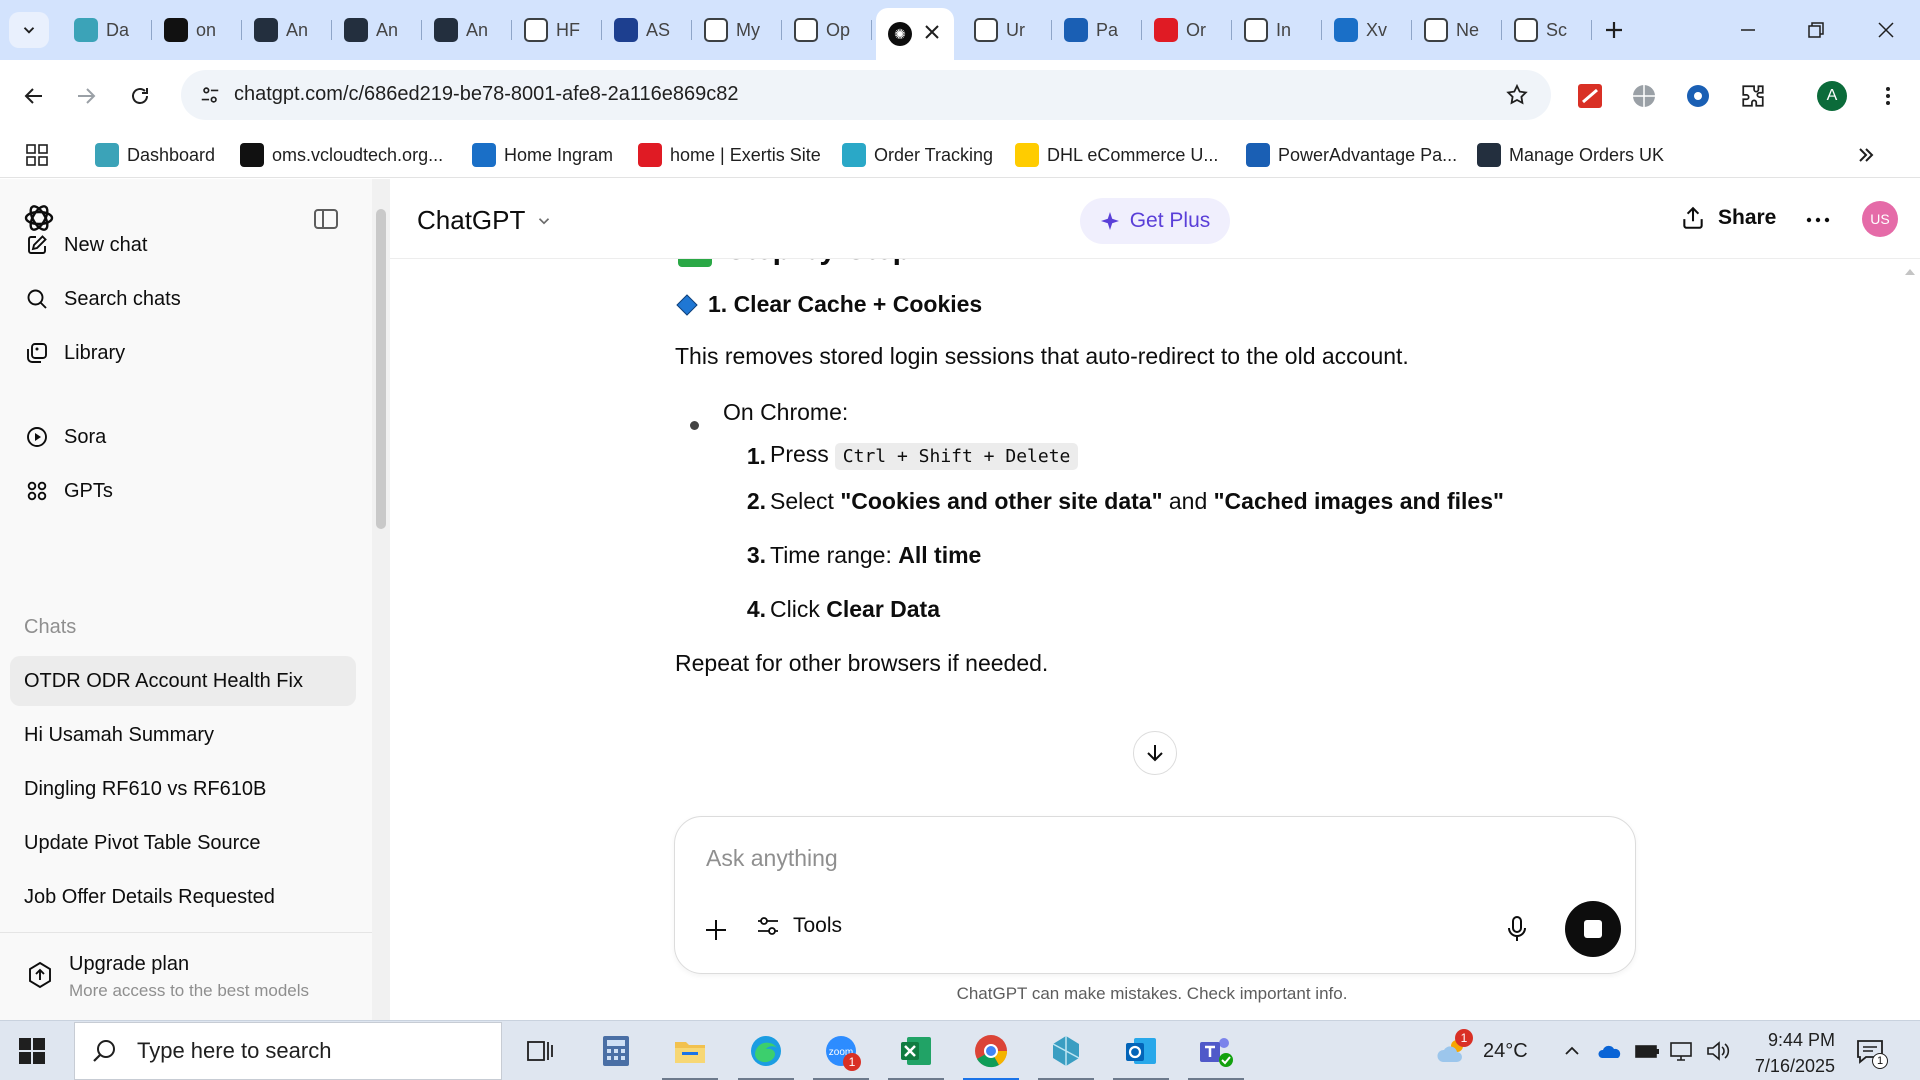  Describe the element at coordinates (381, 599) in the screenshot. I see `sidebar-scrollbar` at that location.